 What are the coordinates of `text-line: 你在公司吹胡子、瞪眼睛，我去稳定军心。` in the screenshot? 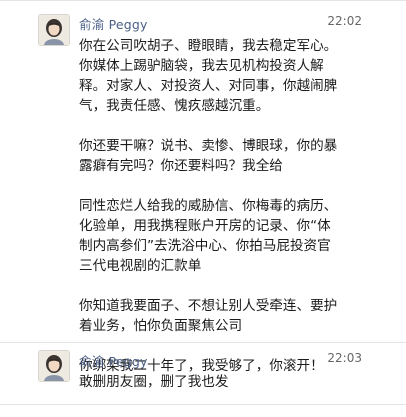 It's located at (208, 46).